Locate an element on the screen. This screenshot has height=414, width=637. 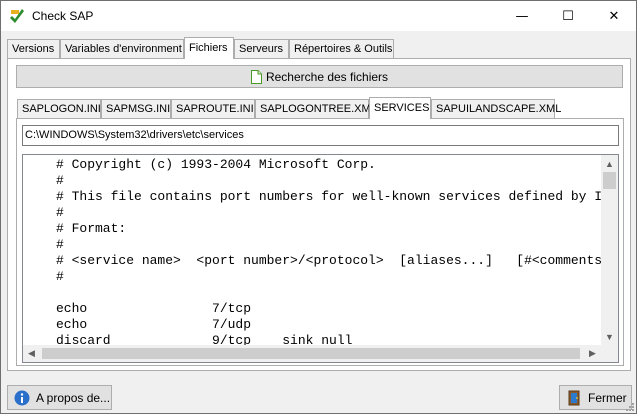
scroll-down-icon: ▼ is located at coordinates (609, 336).